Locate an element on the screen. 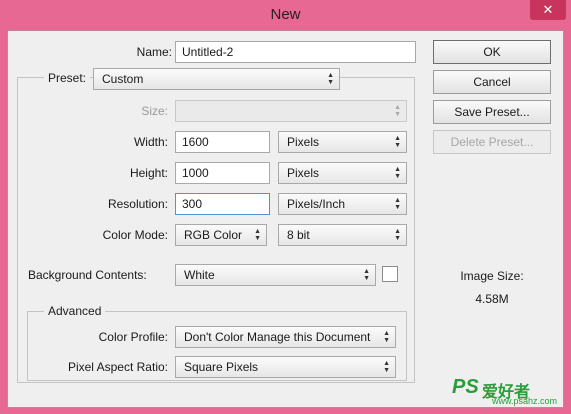 The height and width of the screenshot is (414, 571). bit-depth-value: 8 bit is located at coordinates (298, 235).